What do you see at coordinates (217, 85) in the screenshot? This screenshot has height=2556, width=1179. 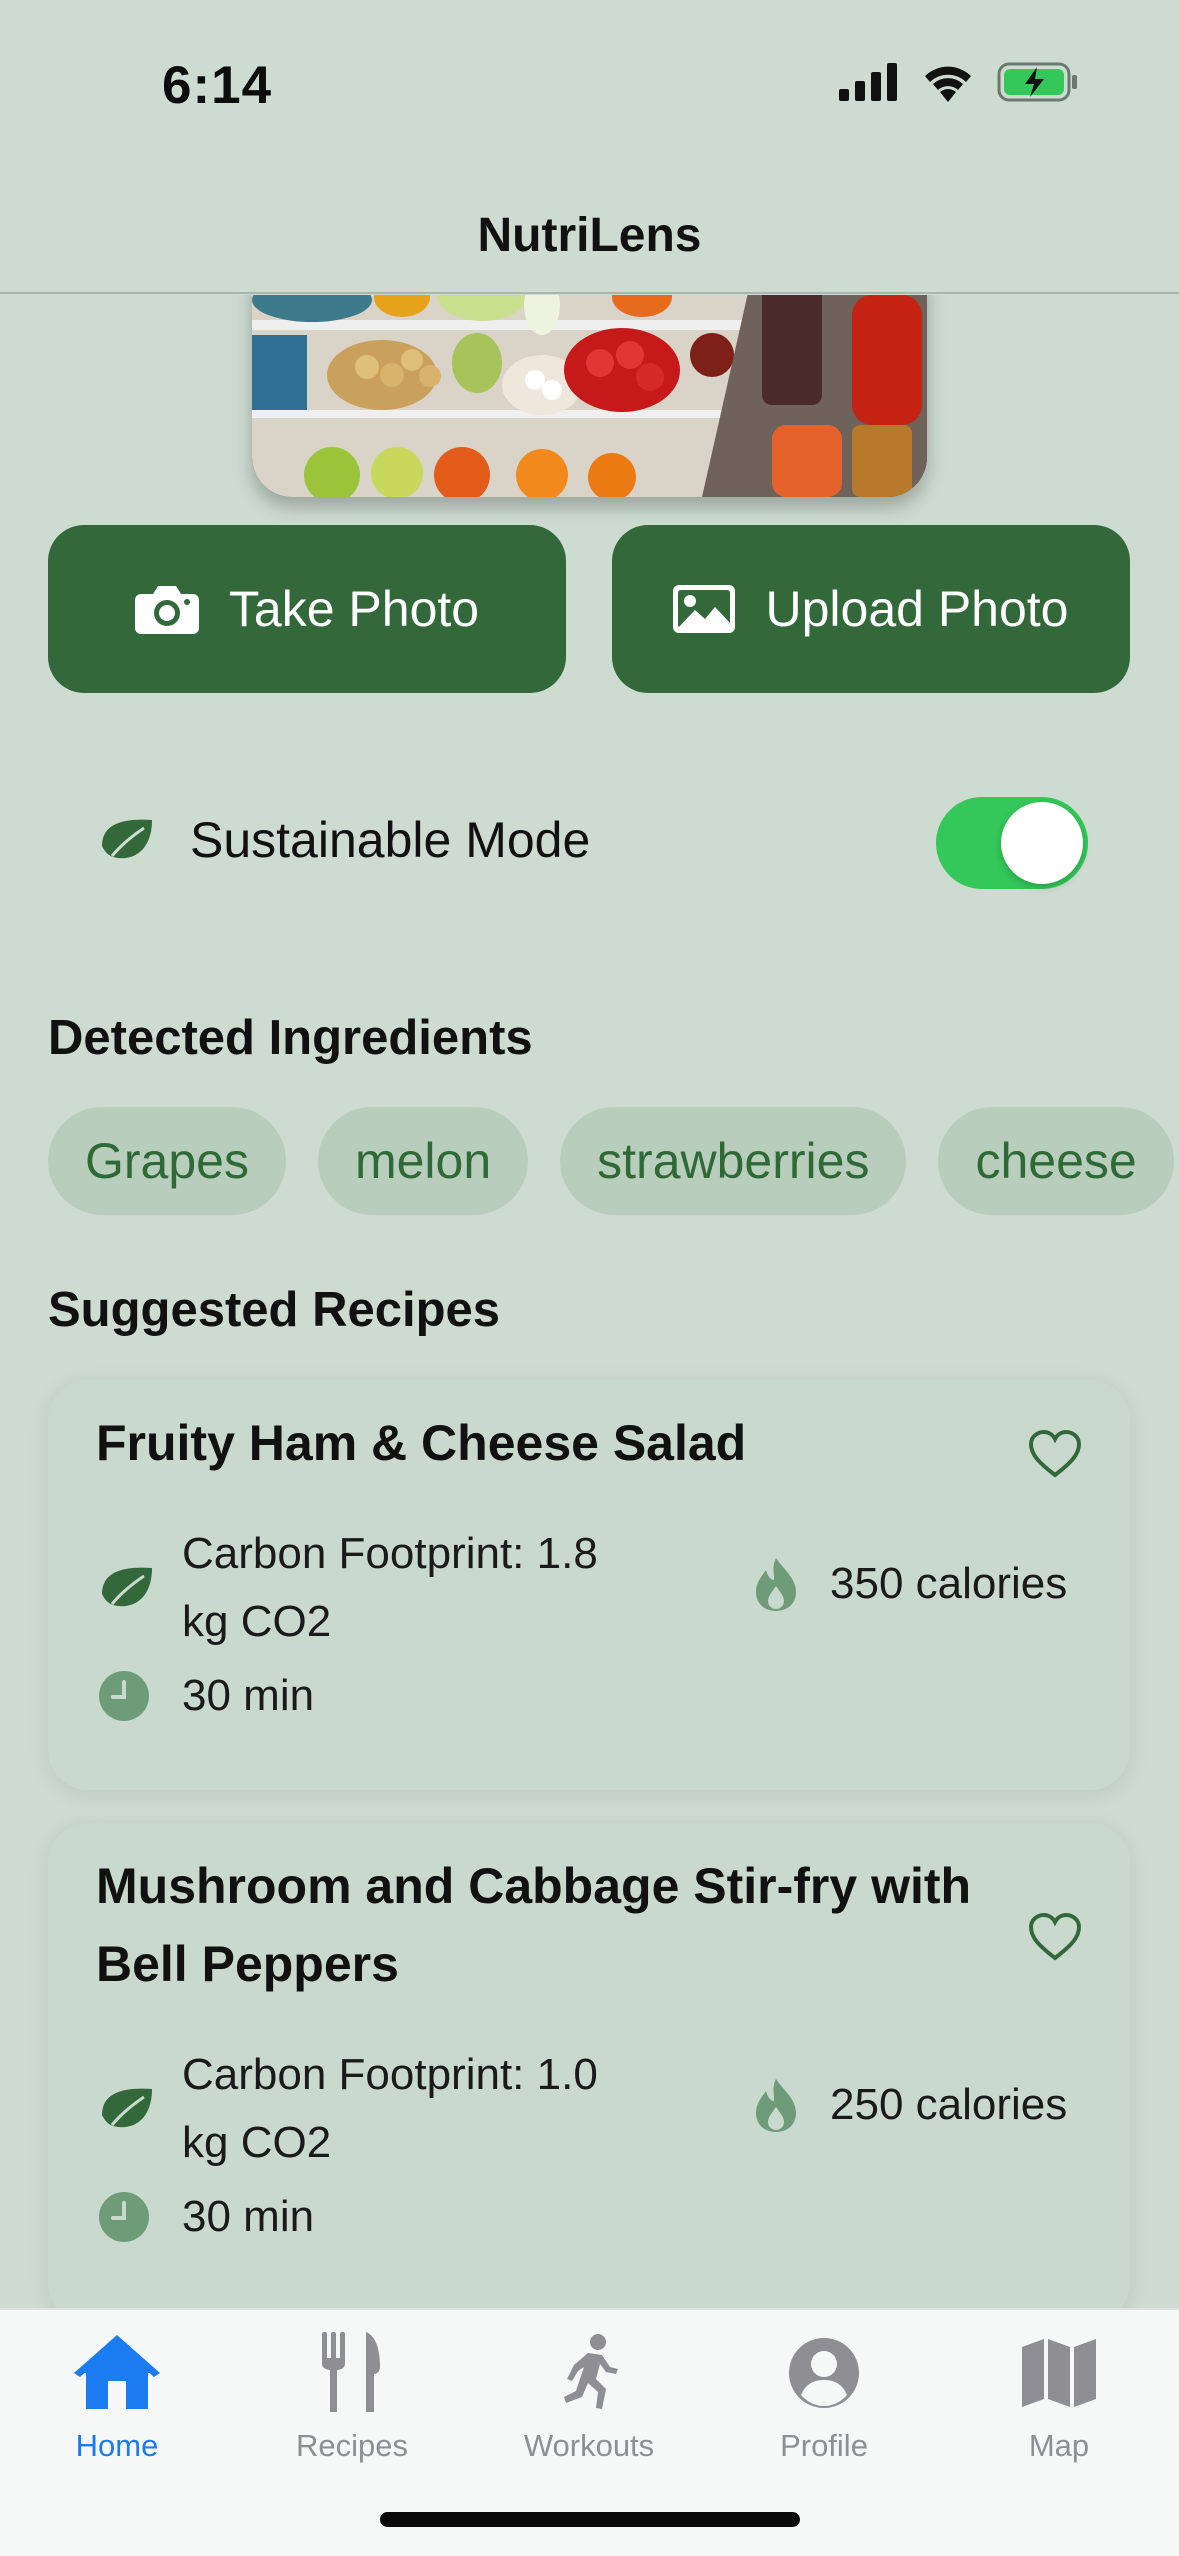 I see `status-time: 6:14` at bounding box center [217, 85].